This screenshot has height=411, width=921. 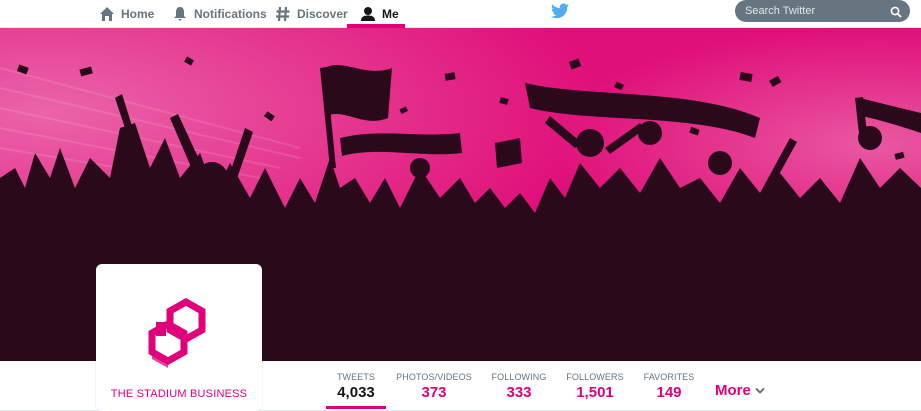 I want to click on stat-value: 149, so click(x=669, y=392).